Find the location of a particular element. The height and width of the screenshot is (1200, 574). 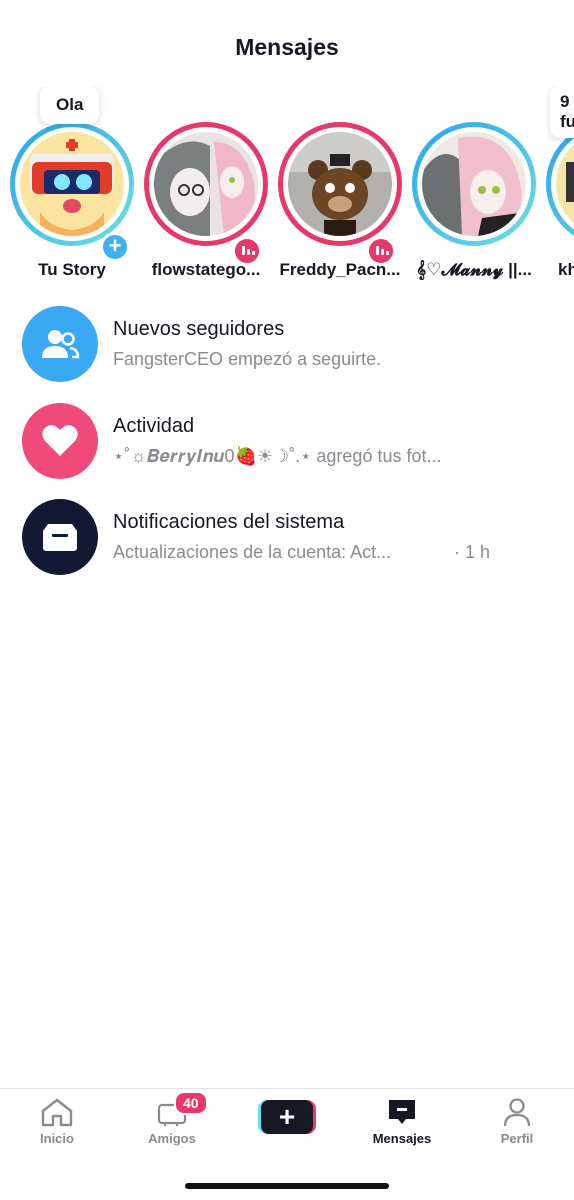

home-icon is located at coordinates (57, 1112).